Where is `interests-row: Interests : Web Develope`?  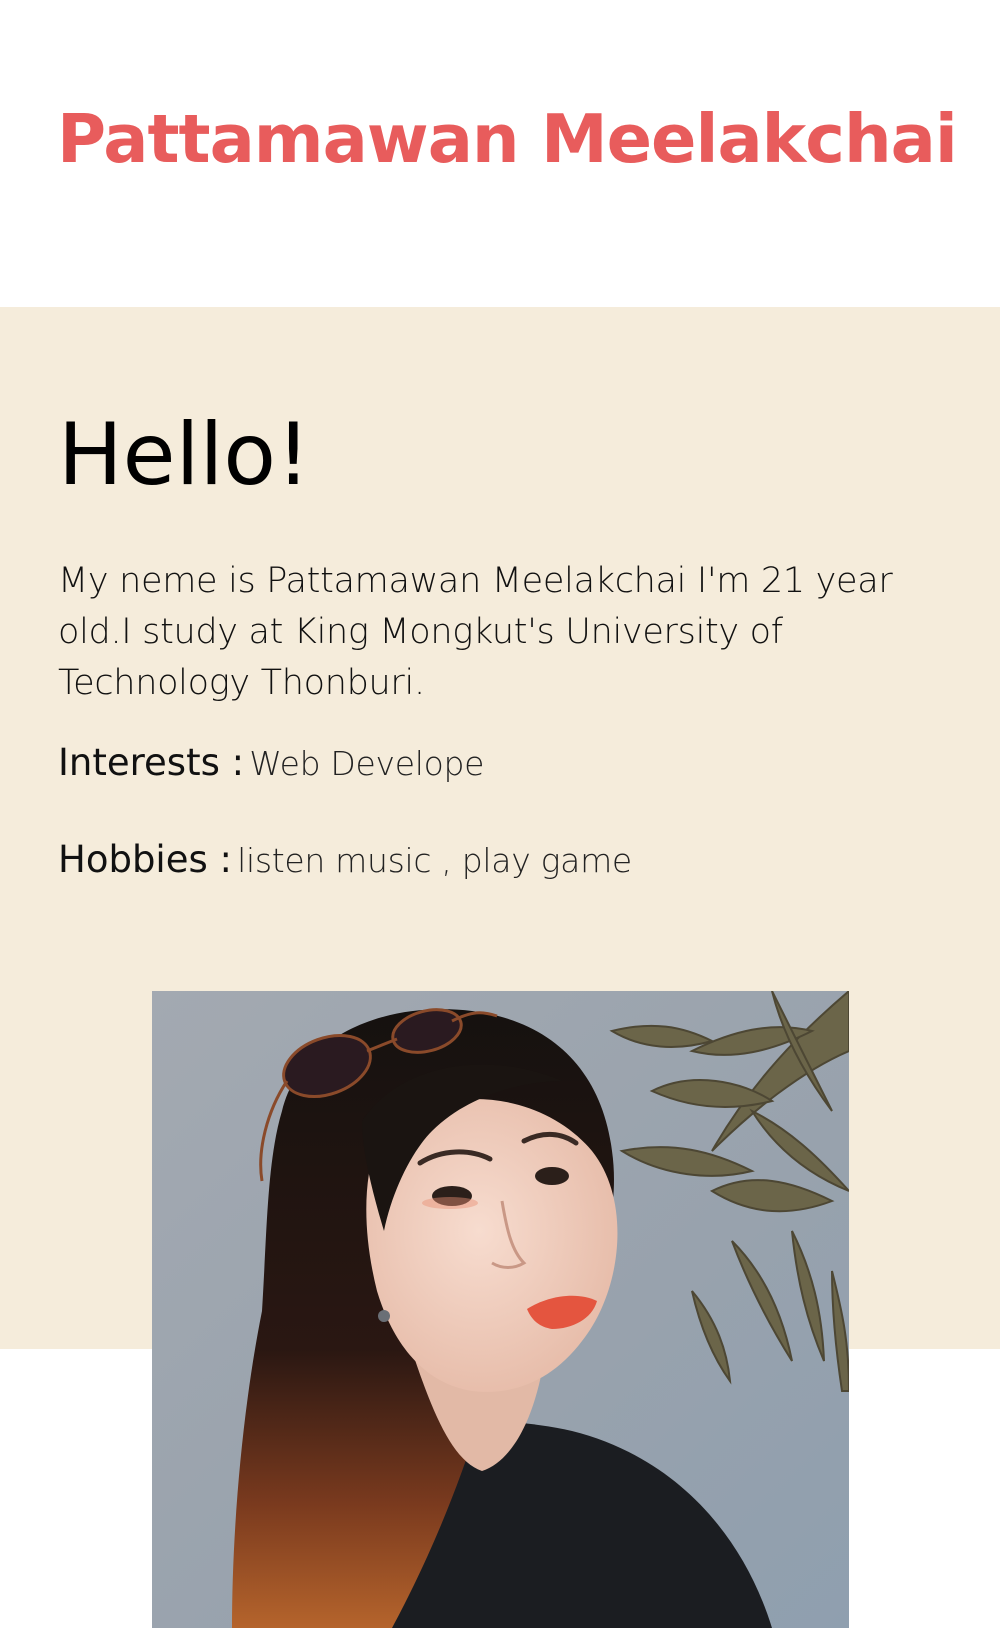 interests-row: Interests : Web Develope is located at coordinates (271, 762).